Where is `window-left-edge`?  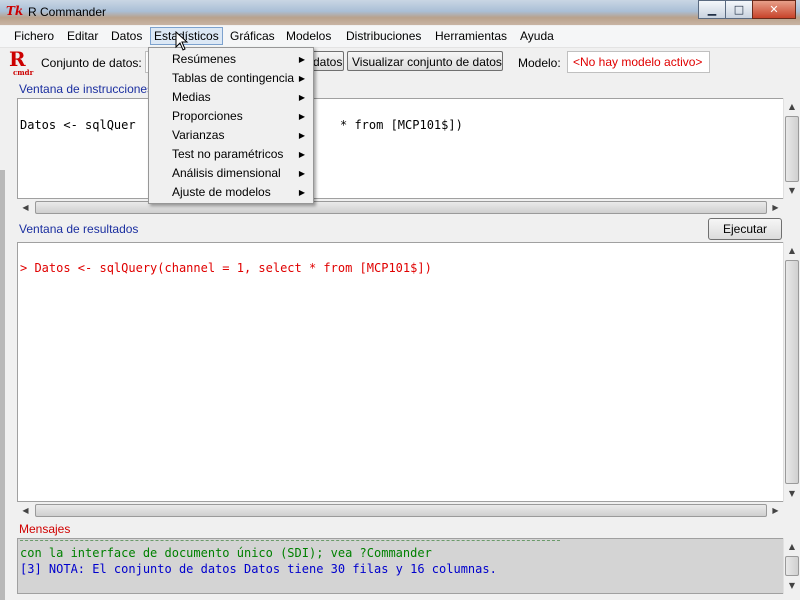
window-left-edge is located at coordinates (2, 385).